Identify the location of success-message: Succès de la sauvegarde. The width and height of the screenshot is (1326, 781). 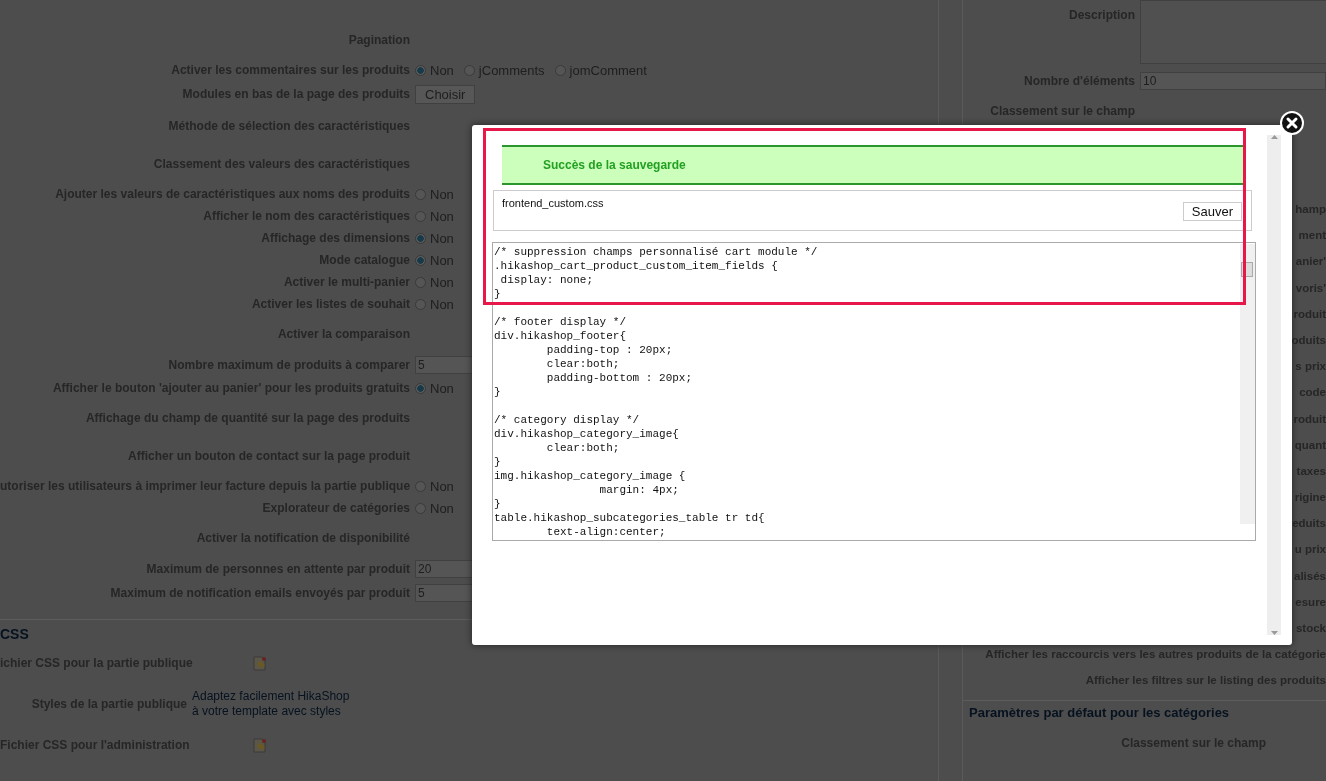
(872, 165).